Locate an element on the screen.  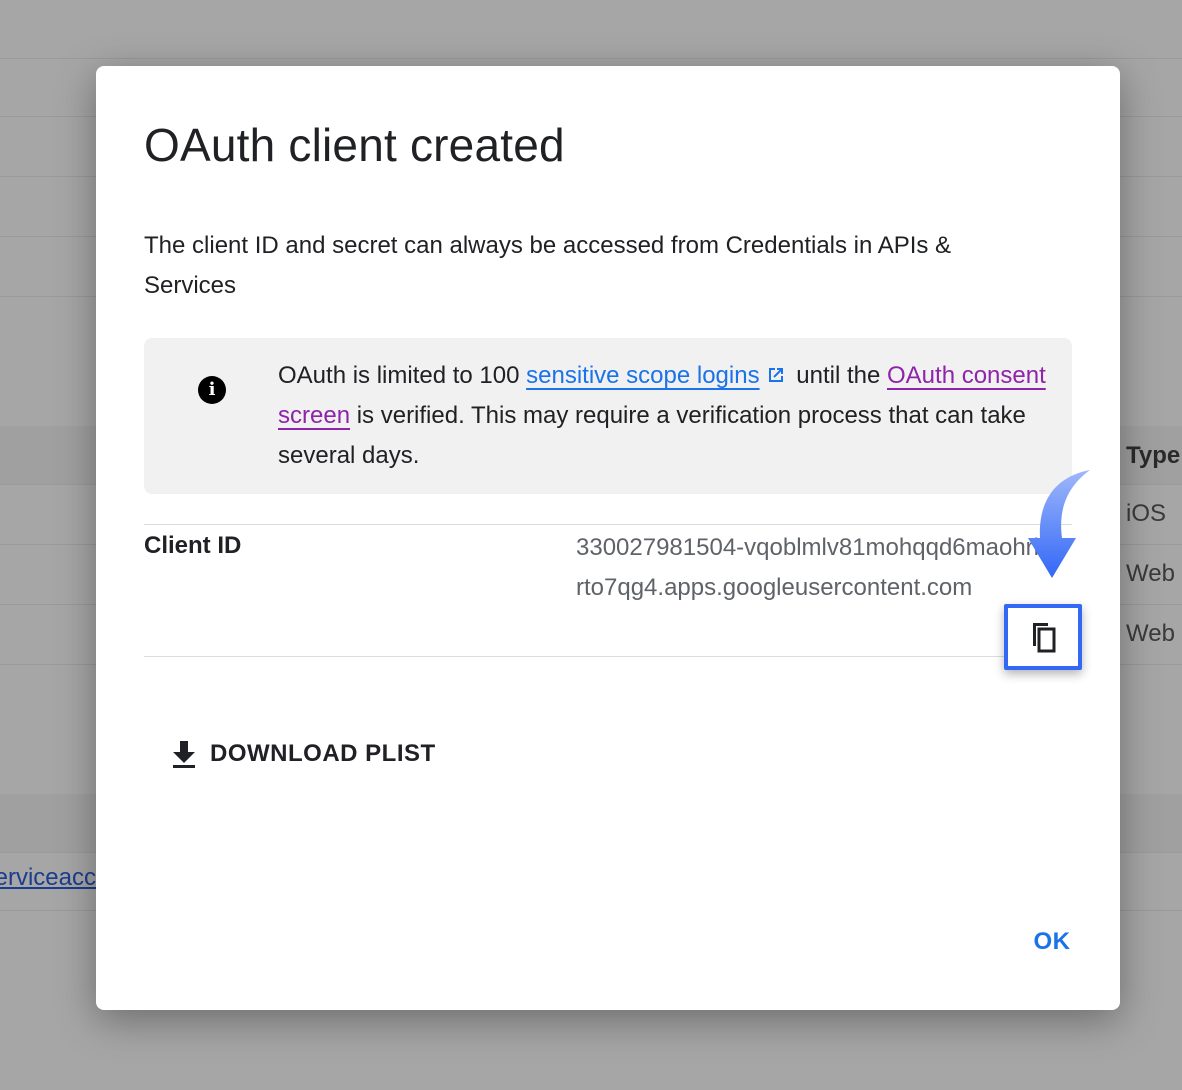
copy-client-id-button is located at coordinates (1043, 637).